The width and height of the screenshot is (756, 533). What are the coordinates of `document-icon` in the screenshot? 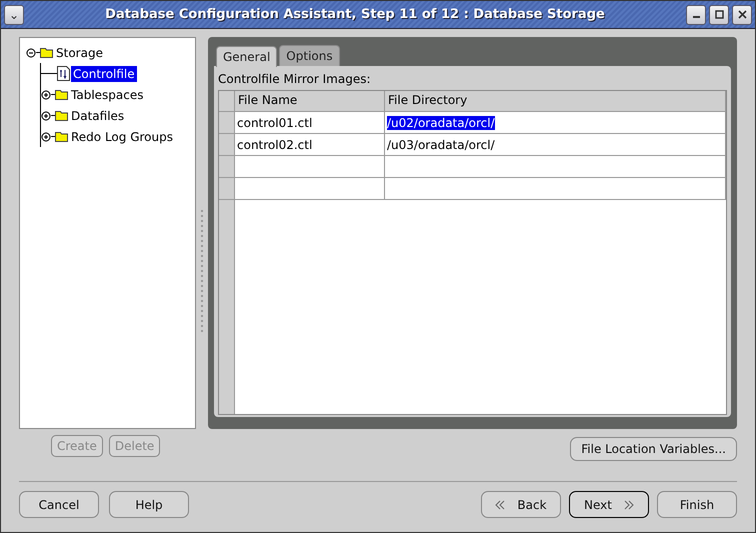 It's located at (63, 73).